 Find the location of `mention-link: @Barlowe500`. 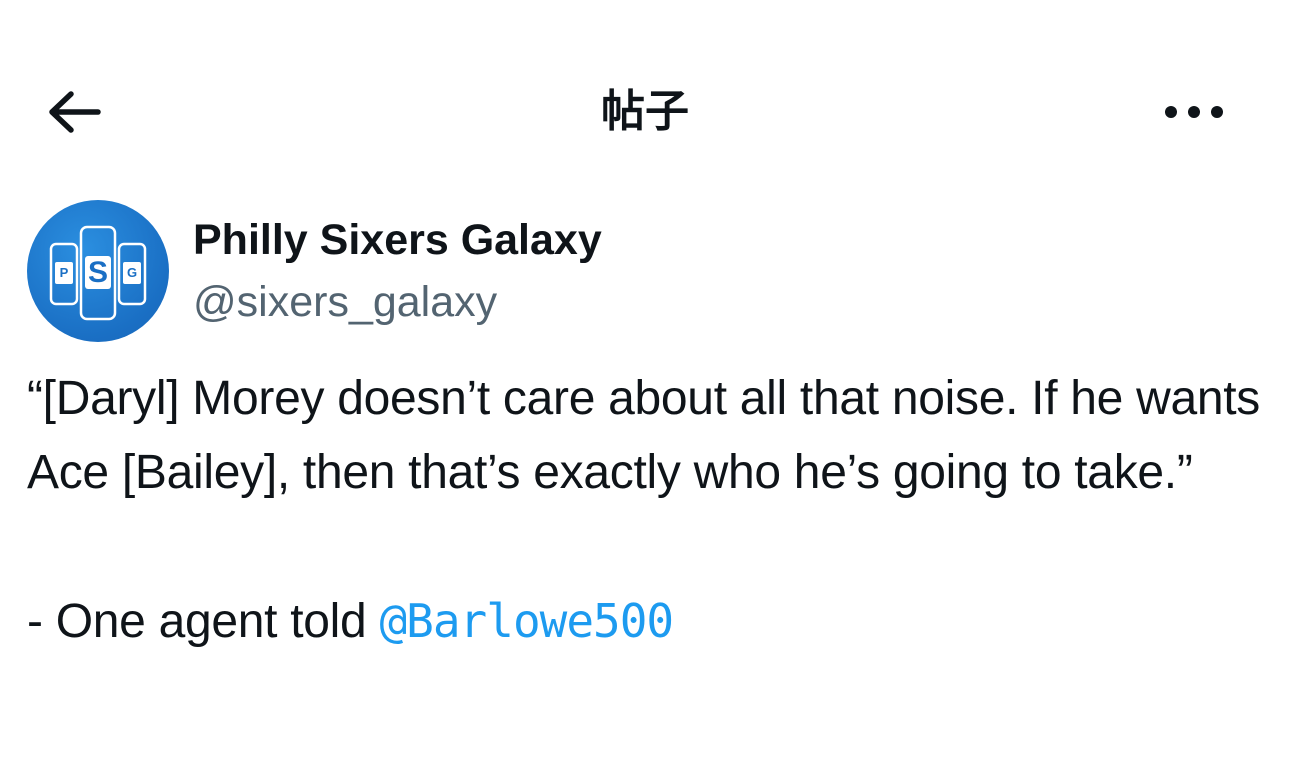

mention-link: @Barlowe500 is located at coordinates (526, 621).